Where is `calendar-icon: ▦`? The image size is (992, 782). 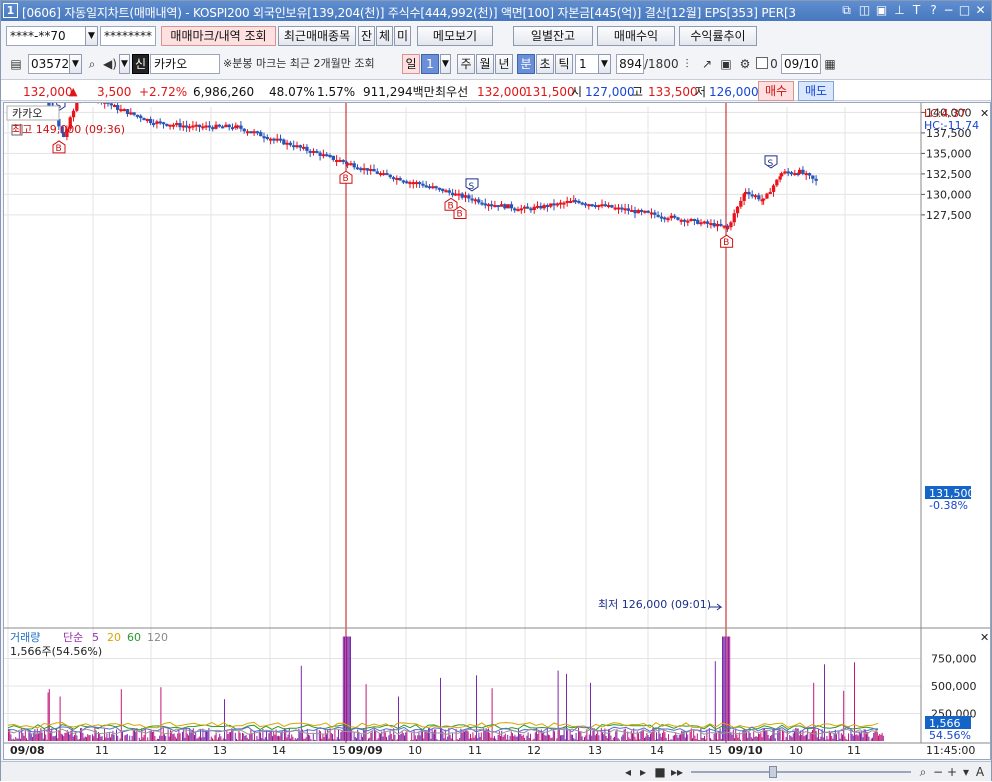
calendar-icon: ▦ is located at coordinates (830, 64).